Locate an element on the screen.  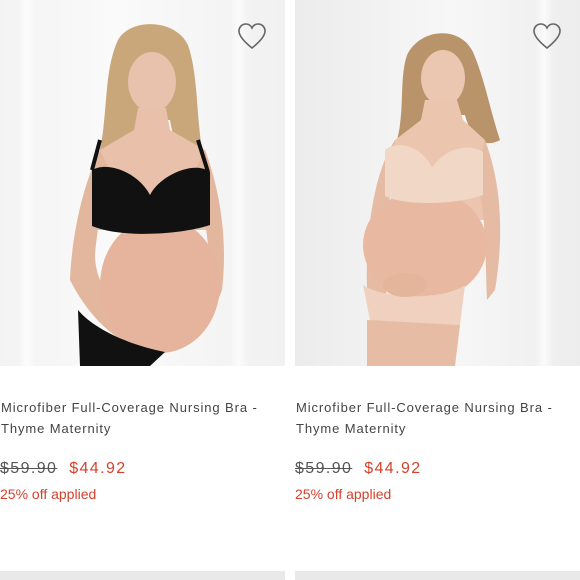
model-photo is located at coordinates (432, 199).